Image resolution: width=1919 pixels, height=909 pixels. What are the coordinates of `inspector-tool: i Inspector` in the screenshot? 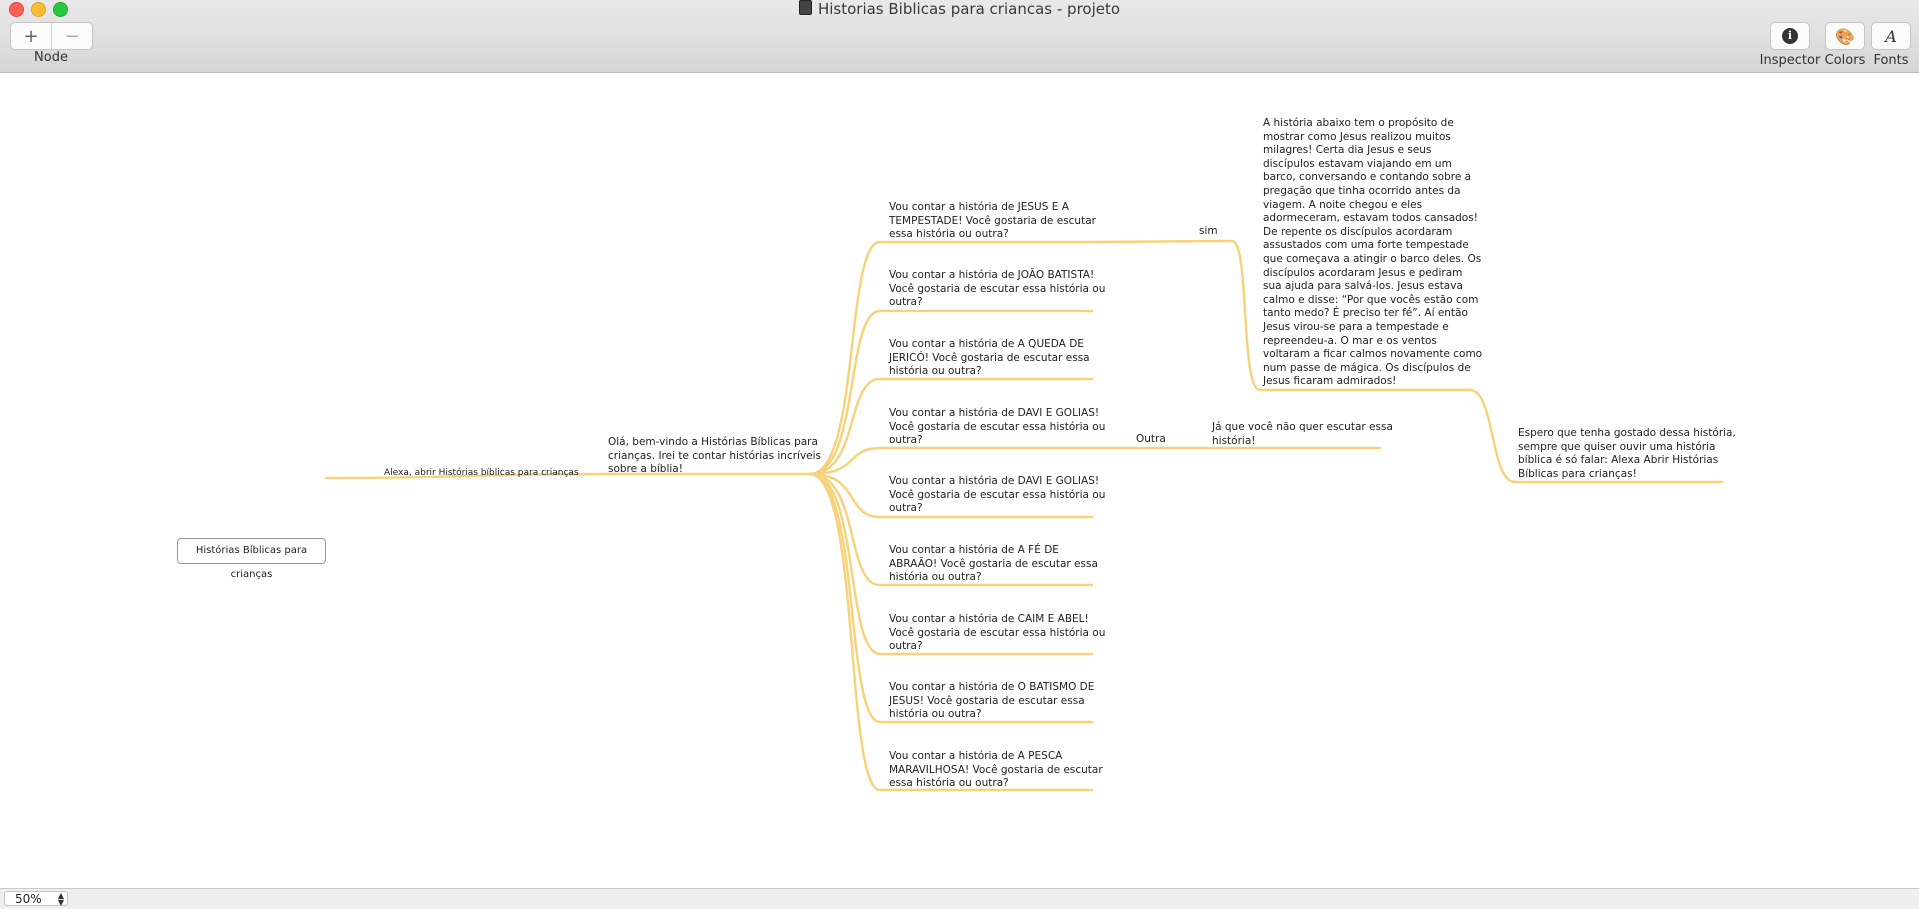 It's located at (1790, 45).